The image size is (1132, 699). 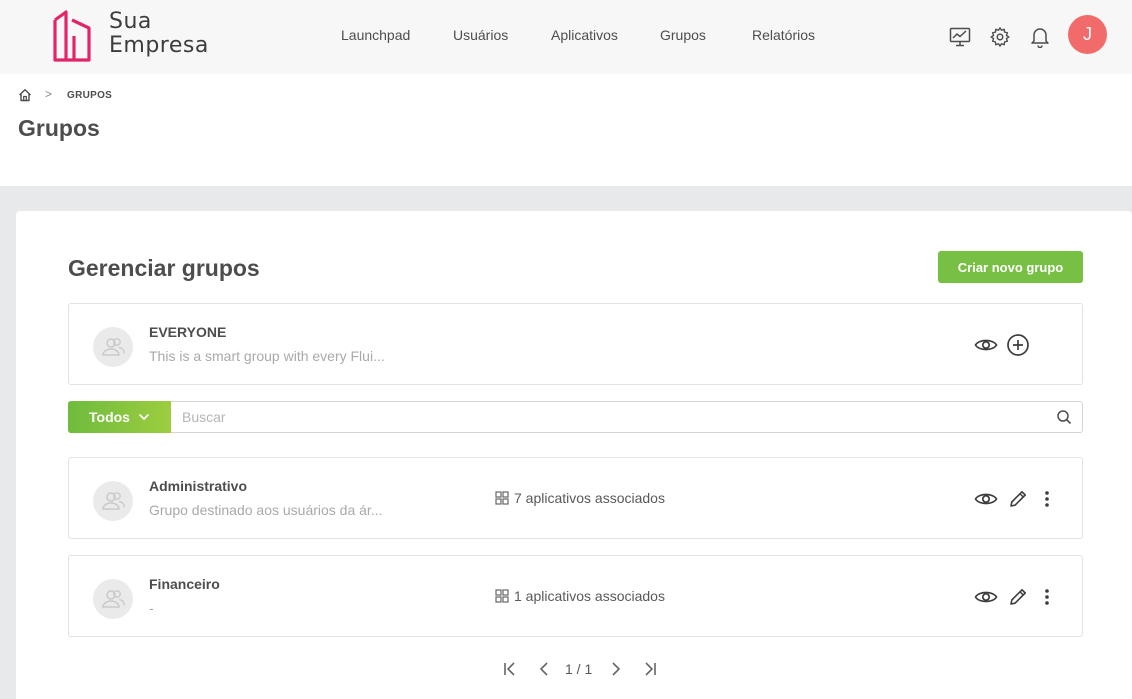 I want to click on filter-dropdown: Todos, so click(x=119, y=417).